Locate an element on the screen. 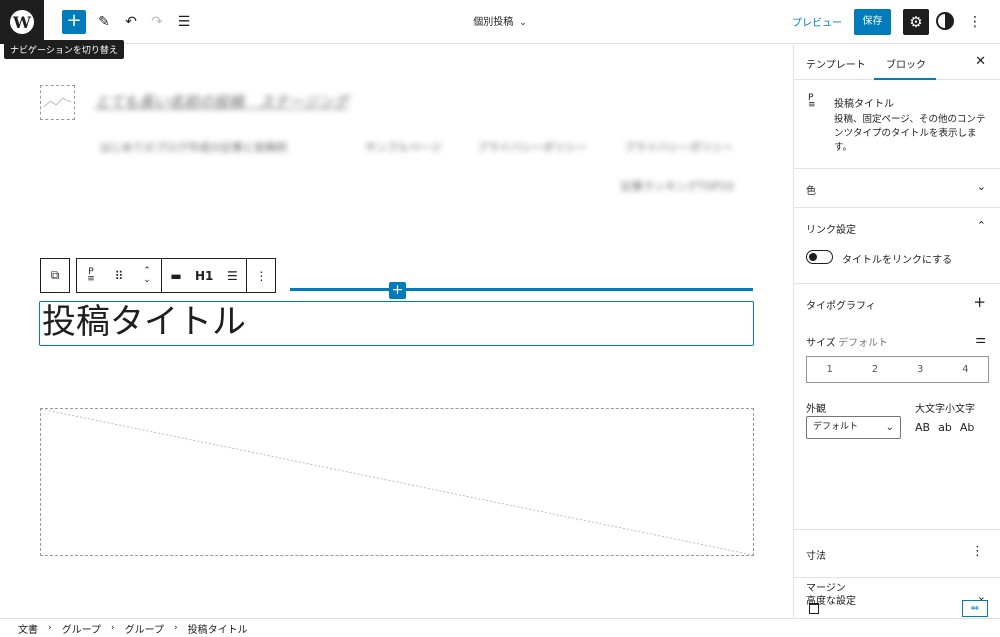 Image resolution: width=1000 pixels, height=637 pixels. breadcrumb-item-current: 投稿タイトル is located at coordinates (217, 630).